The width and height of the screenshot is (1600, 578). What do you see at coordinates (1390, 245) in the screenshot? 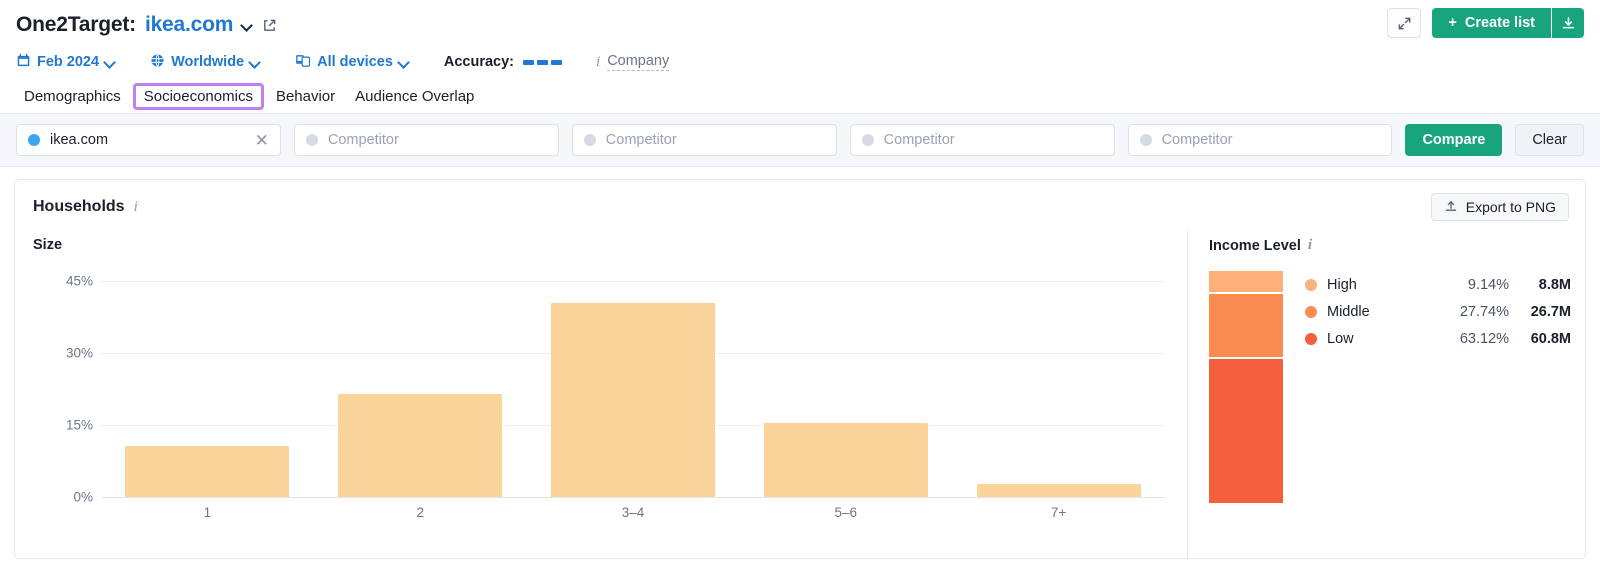
I see `income-level-title: Income Level i` at bounding box center [1390, 245].